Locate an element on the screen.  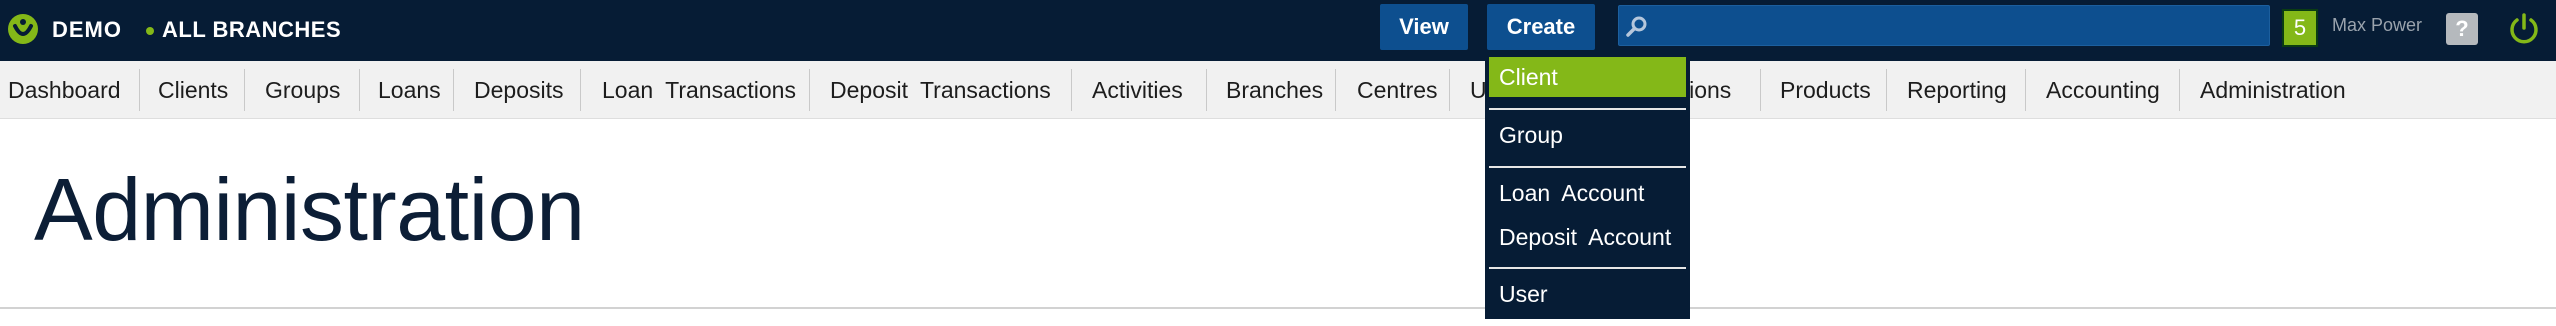
nav-activities: Activities is located at coordinates (1137, 90).